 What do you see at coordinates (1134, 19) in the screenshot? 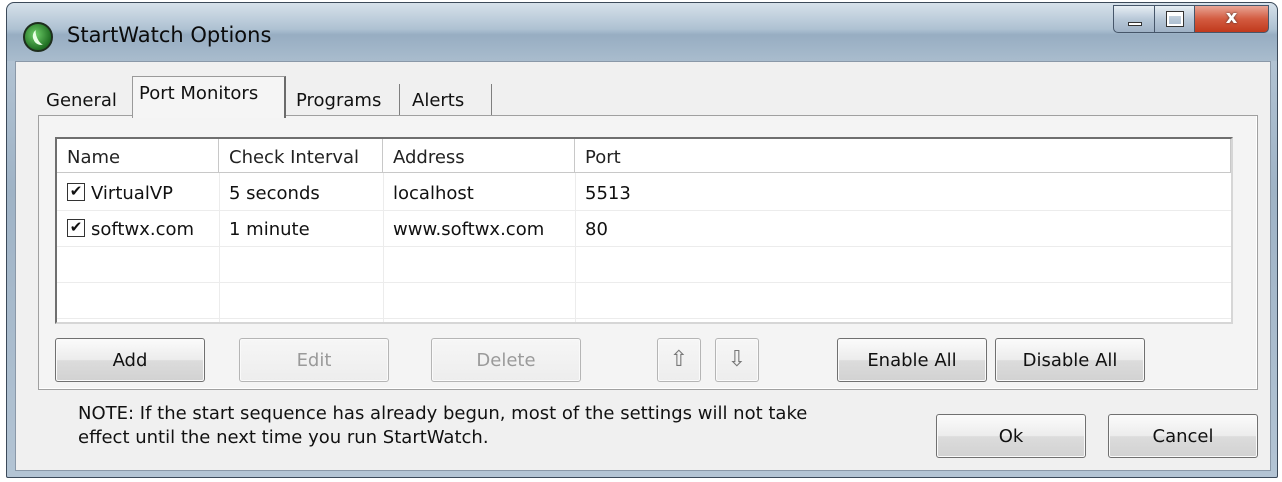
I see `minimize-button` at bounding box center [1134, 19].